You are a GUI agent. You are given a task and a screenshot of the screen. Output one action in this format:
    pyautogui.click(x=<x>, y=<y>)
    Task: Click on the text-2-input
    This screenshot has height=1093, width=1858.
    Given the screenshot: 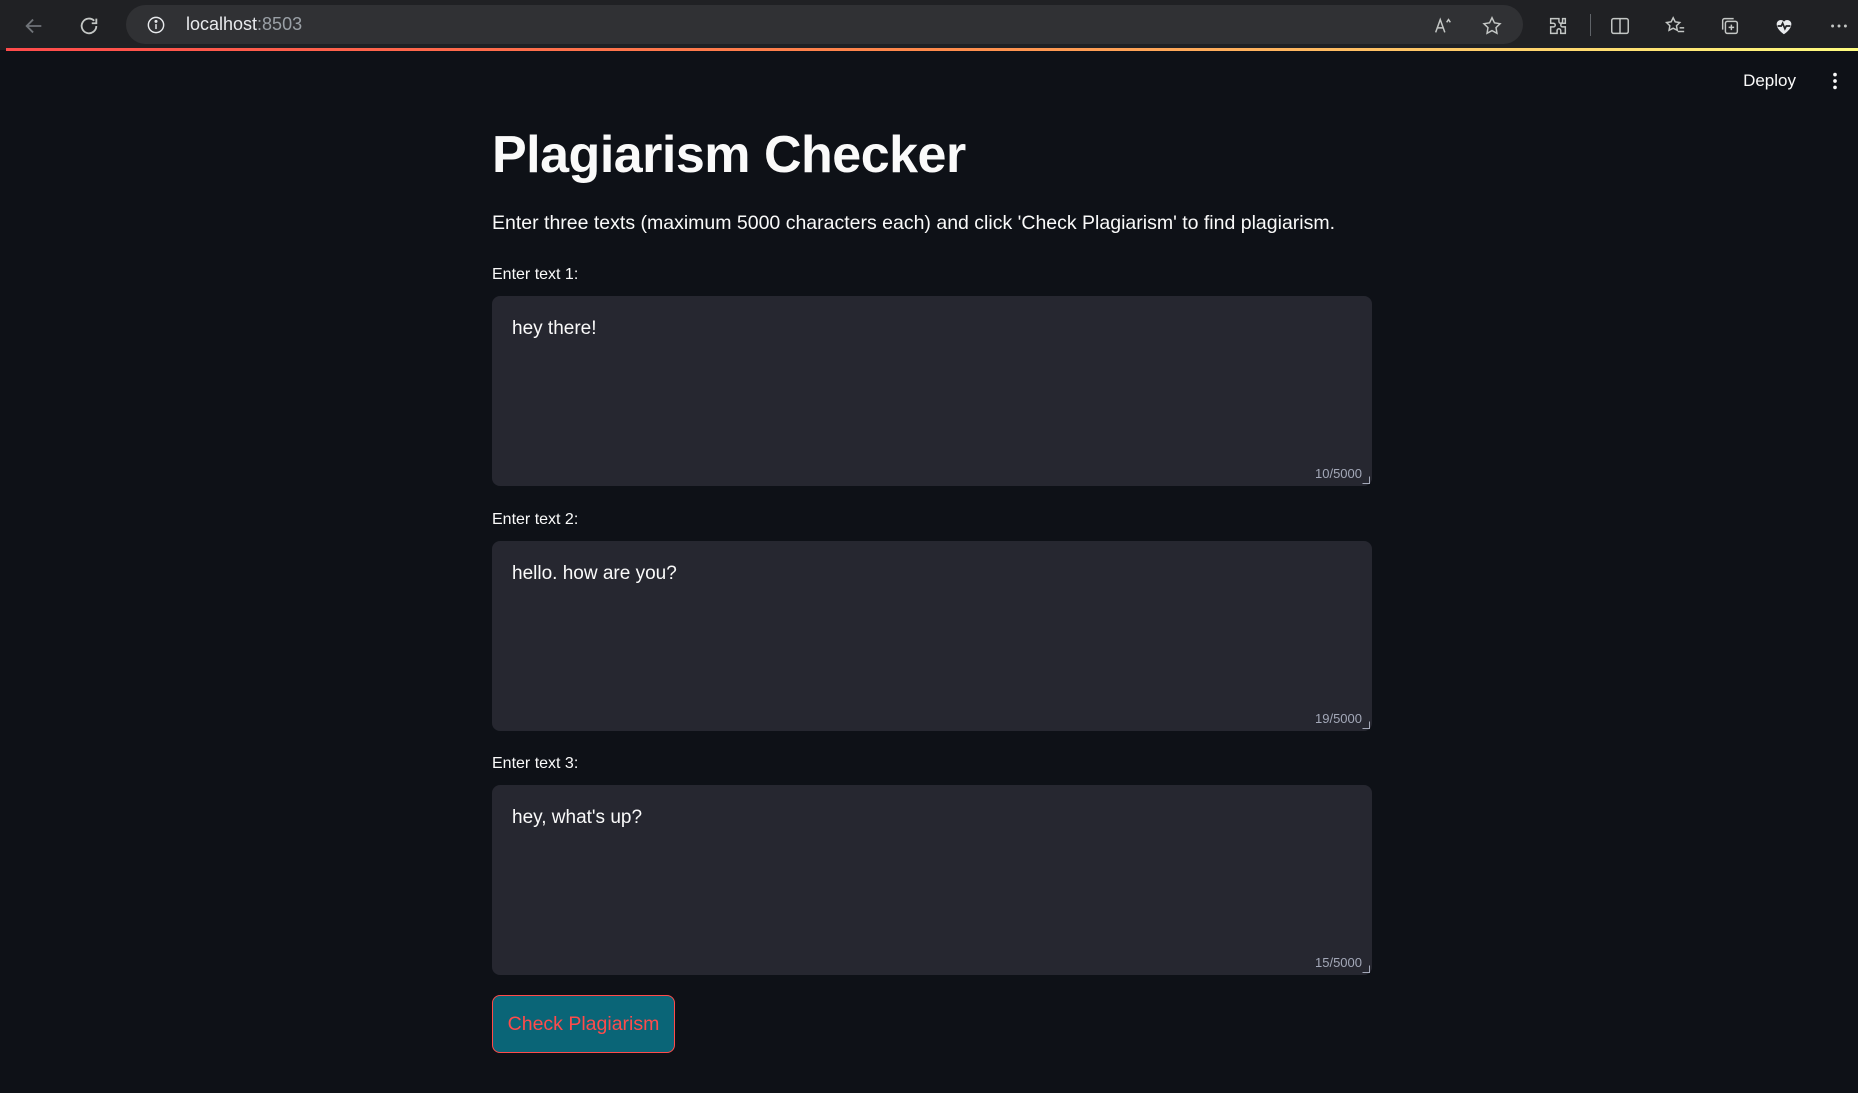 What is the action you would take?
    pyautogui.click(x=932, y=636)
    